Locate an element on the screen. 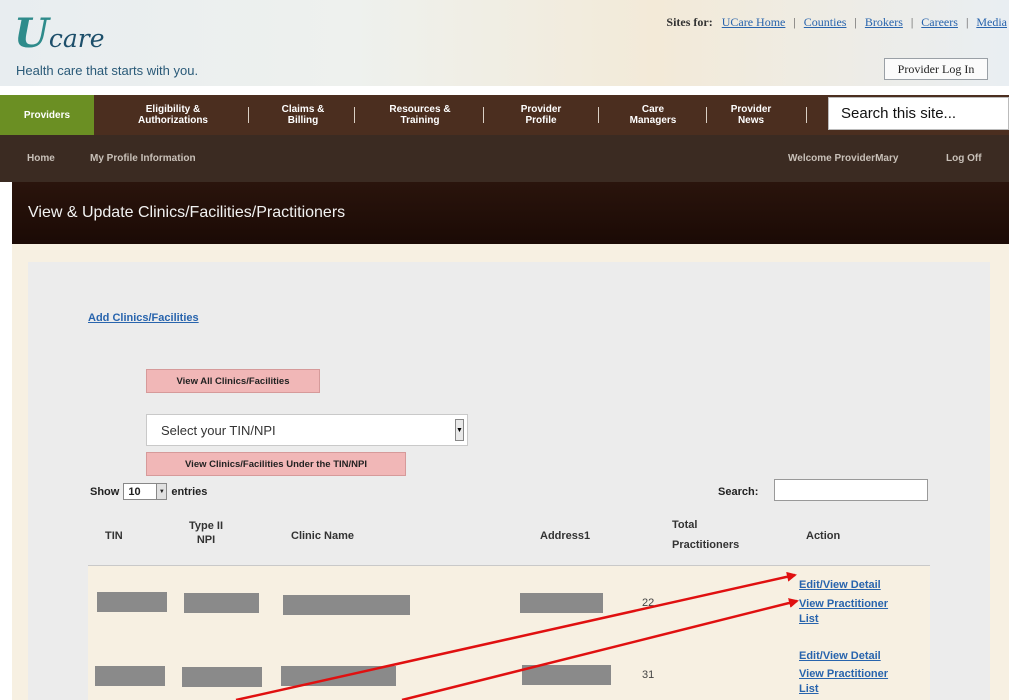  nav-label-line2: Profile is located at coordinates (541, 120).